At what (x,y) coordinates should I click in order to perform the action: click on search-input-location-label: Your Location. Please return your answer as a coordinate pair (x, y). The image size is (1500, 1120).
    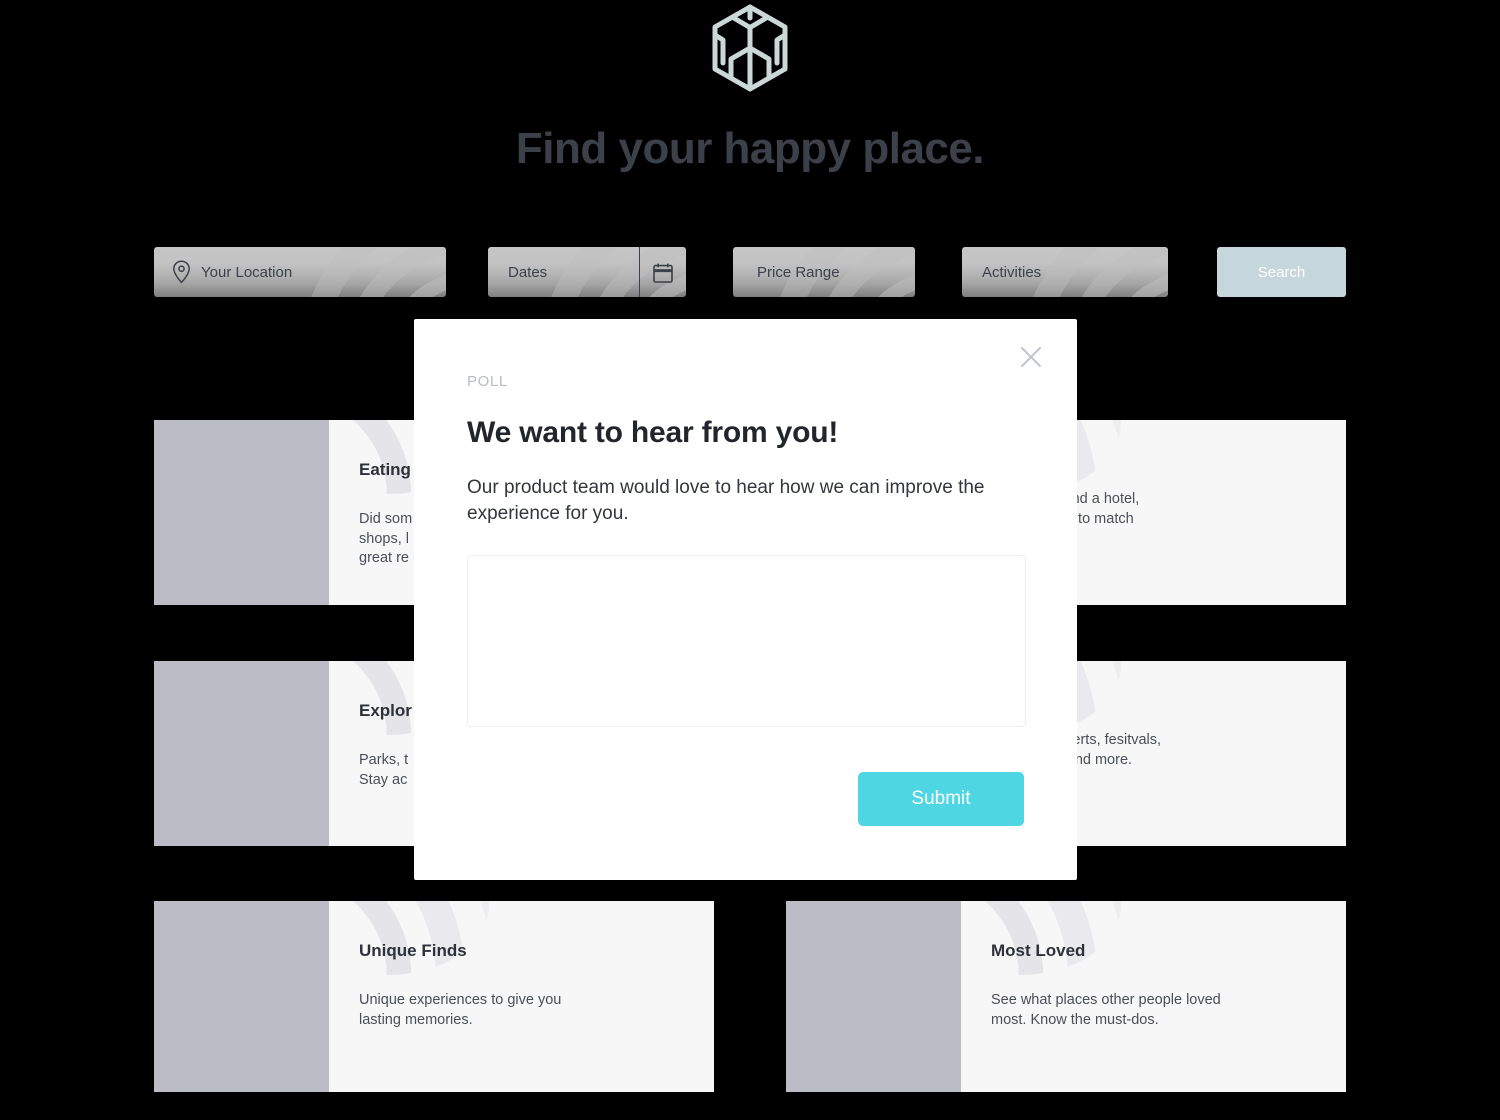
    Looking at the image, I should click on (247, 272).